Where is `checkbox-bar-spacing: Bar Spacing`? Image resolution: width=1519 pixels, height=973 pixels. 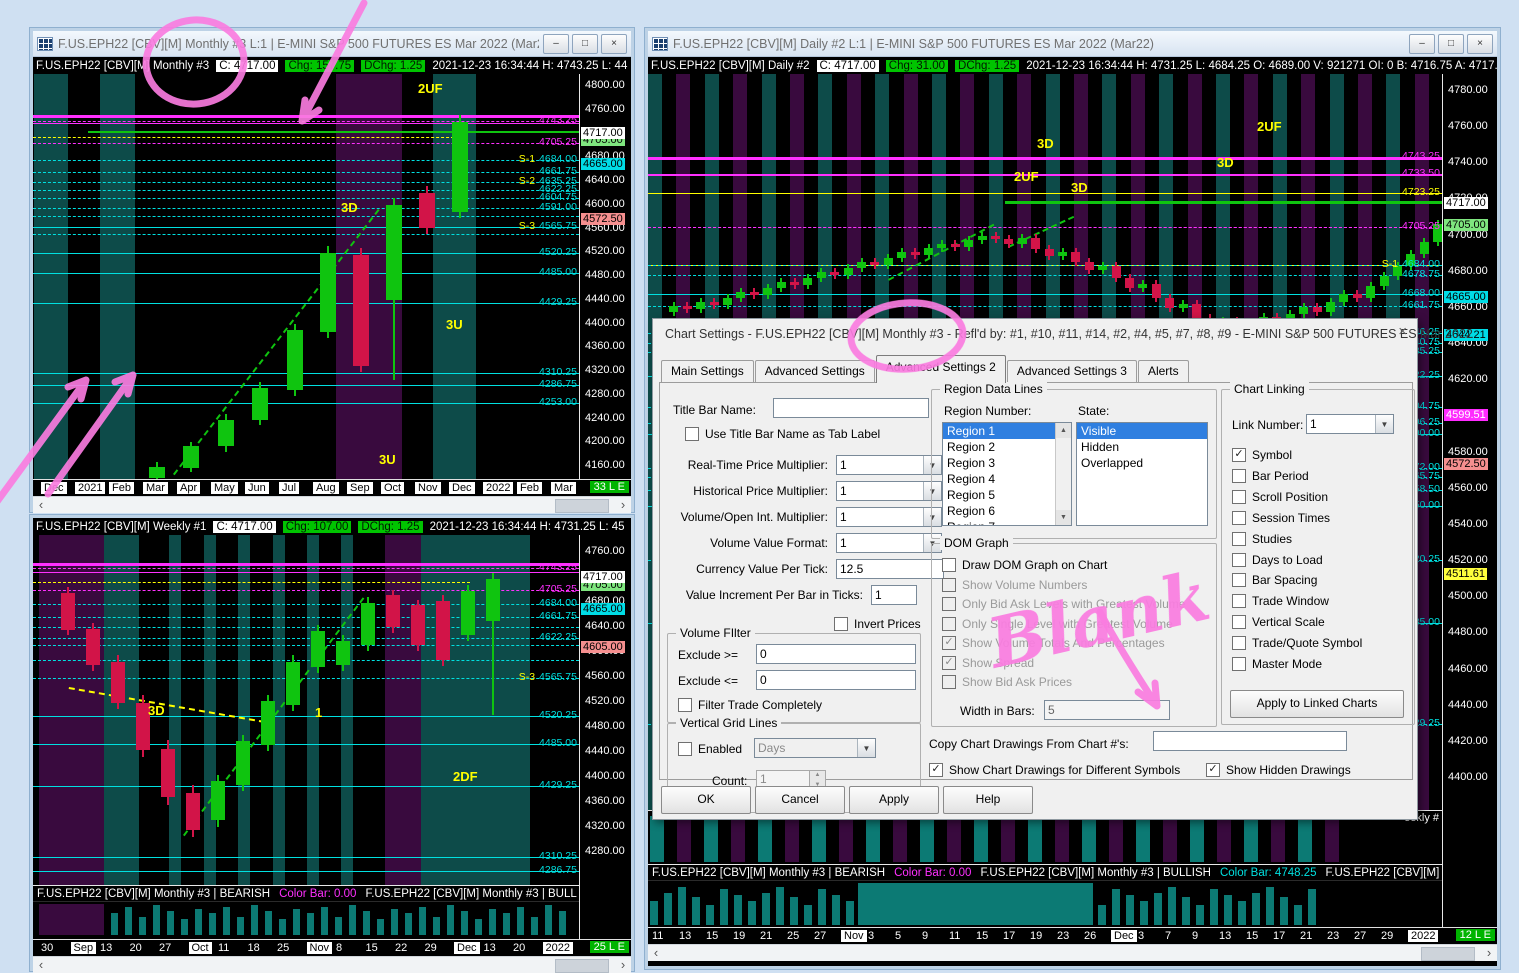 checkbox-bar-spacing: Bar Spacing is located at coordinates (1274, 580).